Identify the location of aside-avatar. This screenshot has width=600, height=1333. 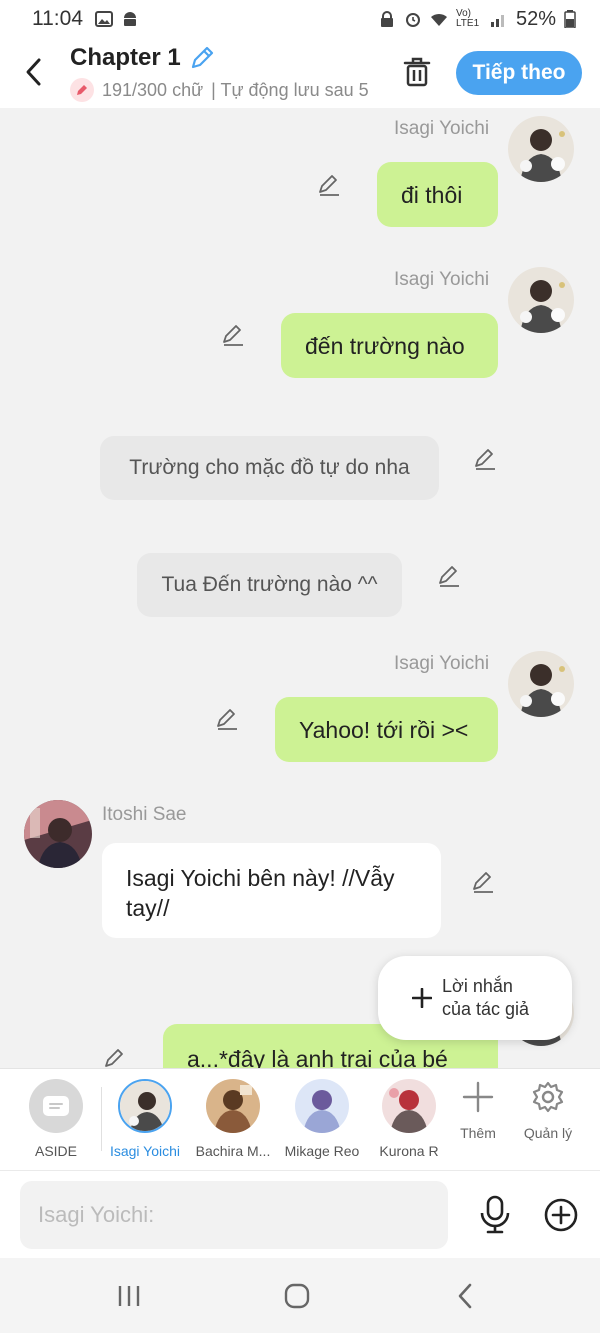
(56, 1106).